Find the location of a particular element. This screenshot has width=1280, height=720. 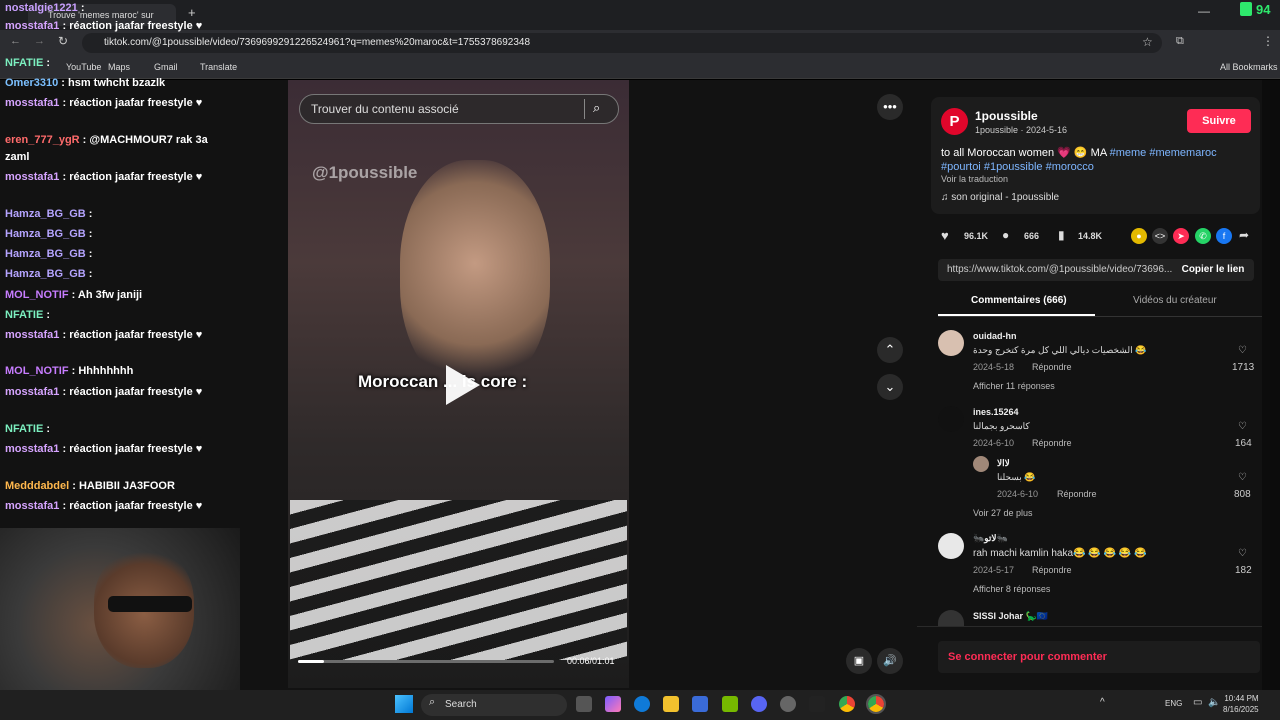

edge-icon is located at coordinates (642, 704).